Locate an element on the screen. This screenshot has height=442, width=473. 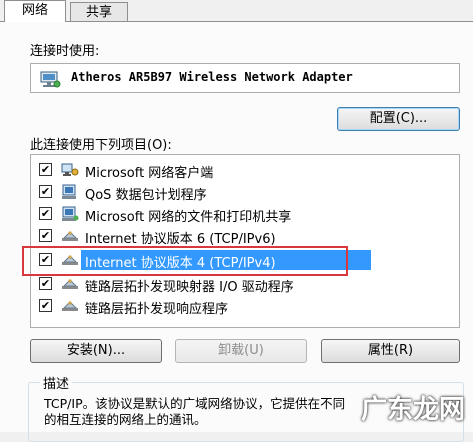
adapter-box: Atheros AR5B97 Wireless Network Adapter is located at coordinates (245, 78).